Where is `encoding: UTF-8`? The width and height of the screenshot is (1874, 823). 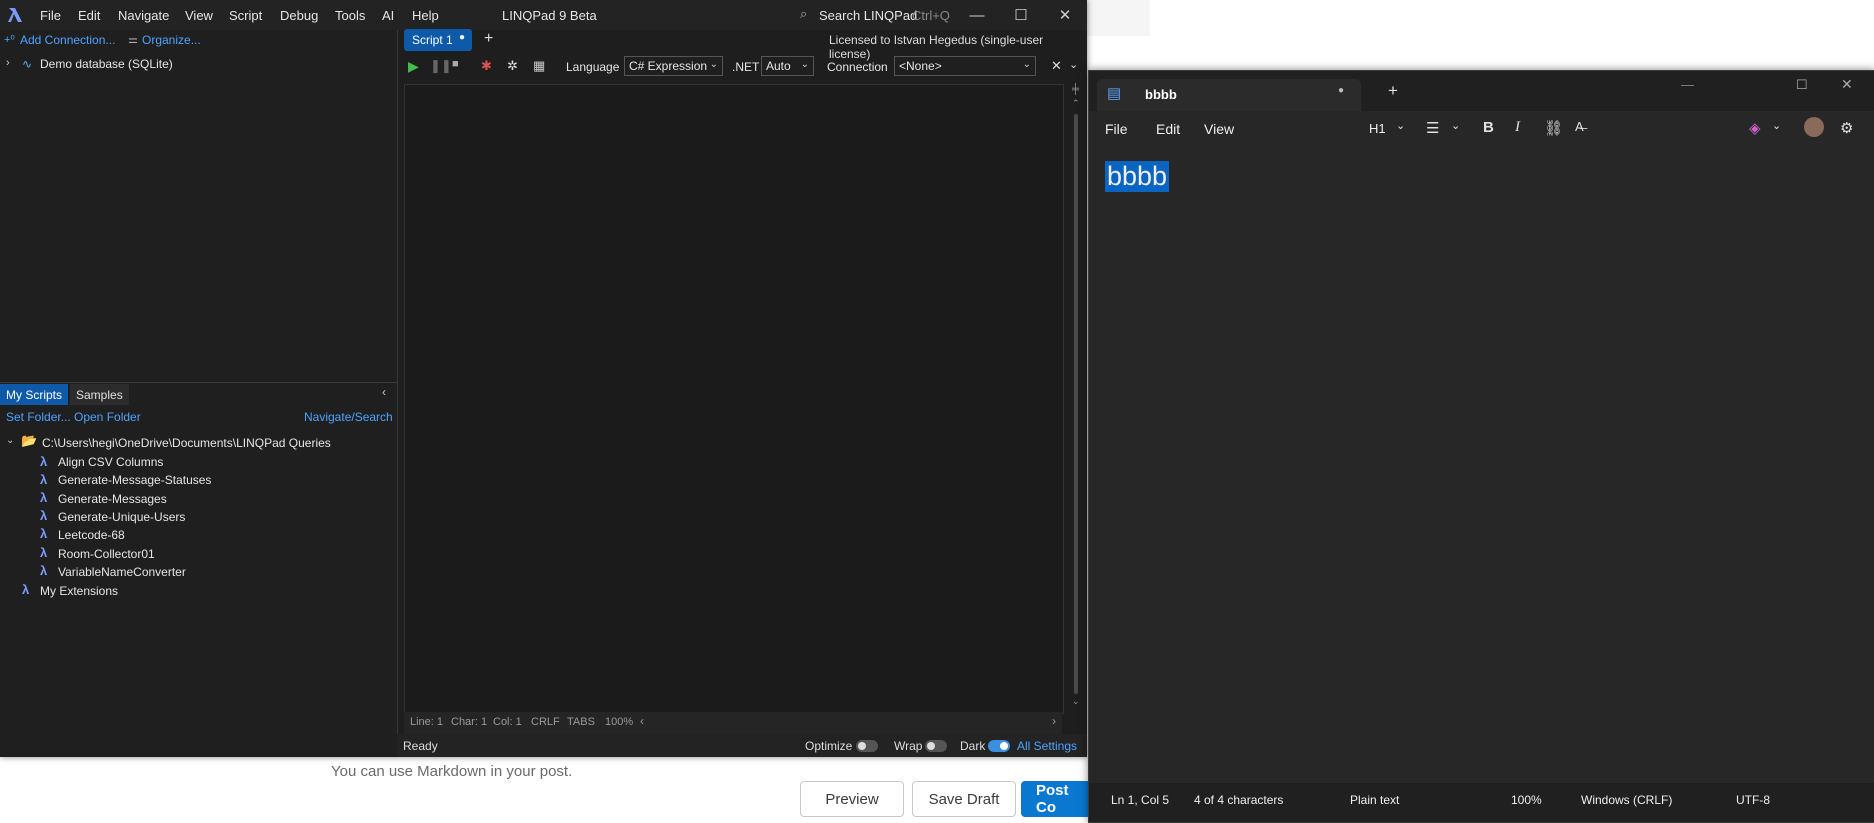
encoding: UTF-8 is located at coordinates (1753, 800).